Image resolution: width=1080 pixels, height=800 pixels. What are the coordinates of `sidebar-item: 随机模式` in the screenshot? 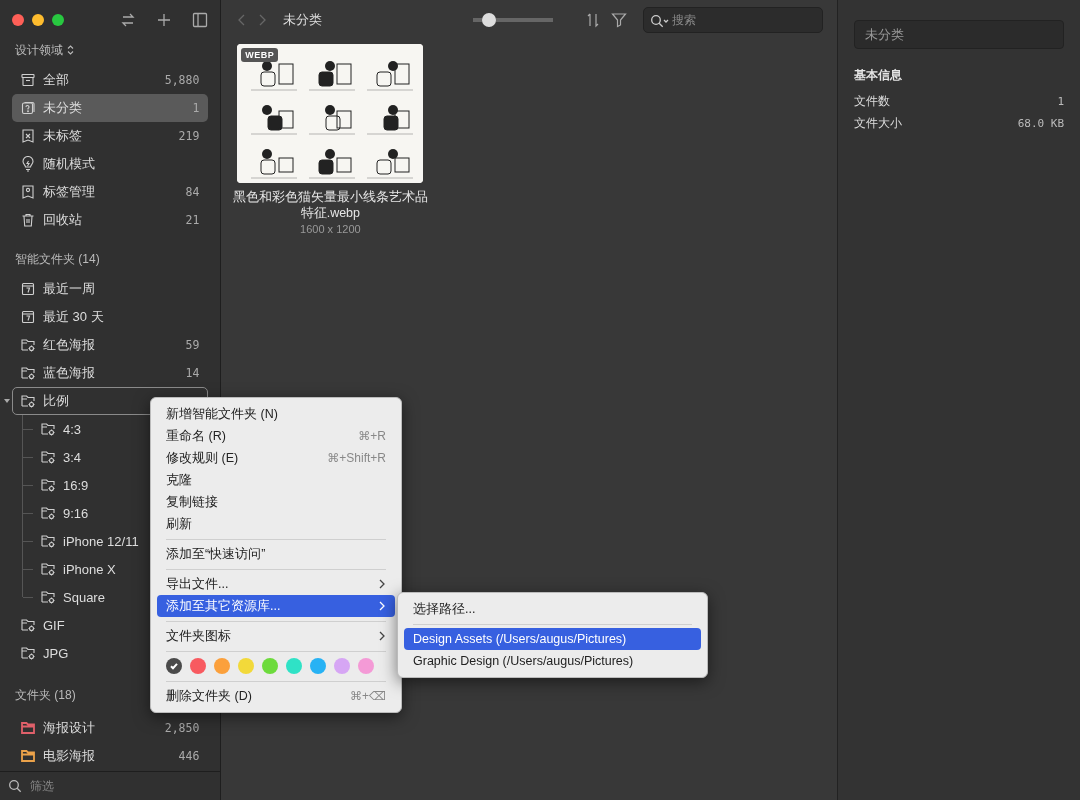 It's located at (110, 164).